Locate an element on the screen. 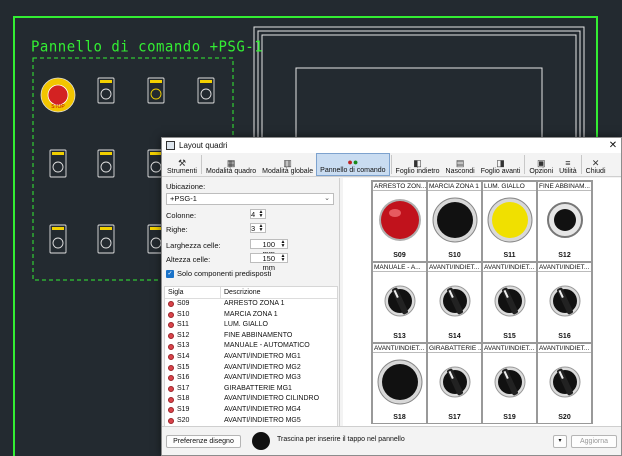 The width and height of the screenshot is (622, 456). panel-cell-s13: MANUALE - A... S13 is located at coordinates (399, 302).